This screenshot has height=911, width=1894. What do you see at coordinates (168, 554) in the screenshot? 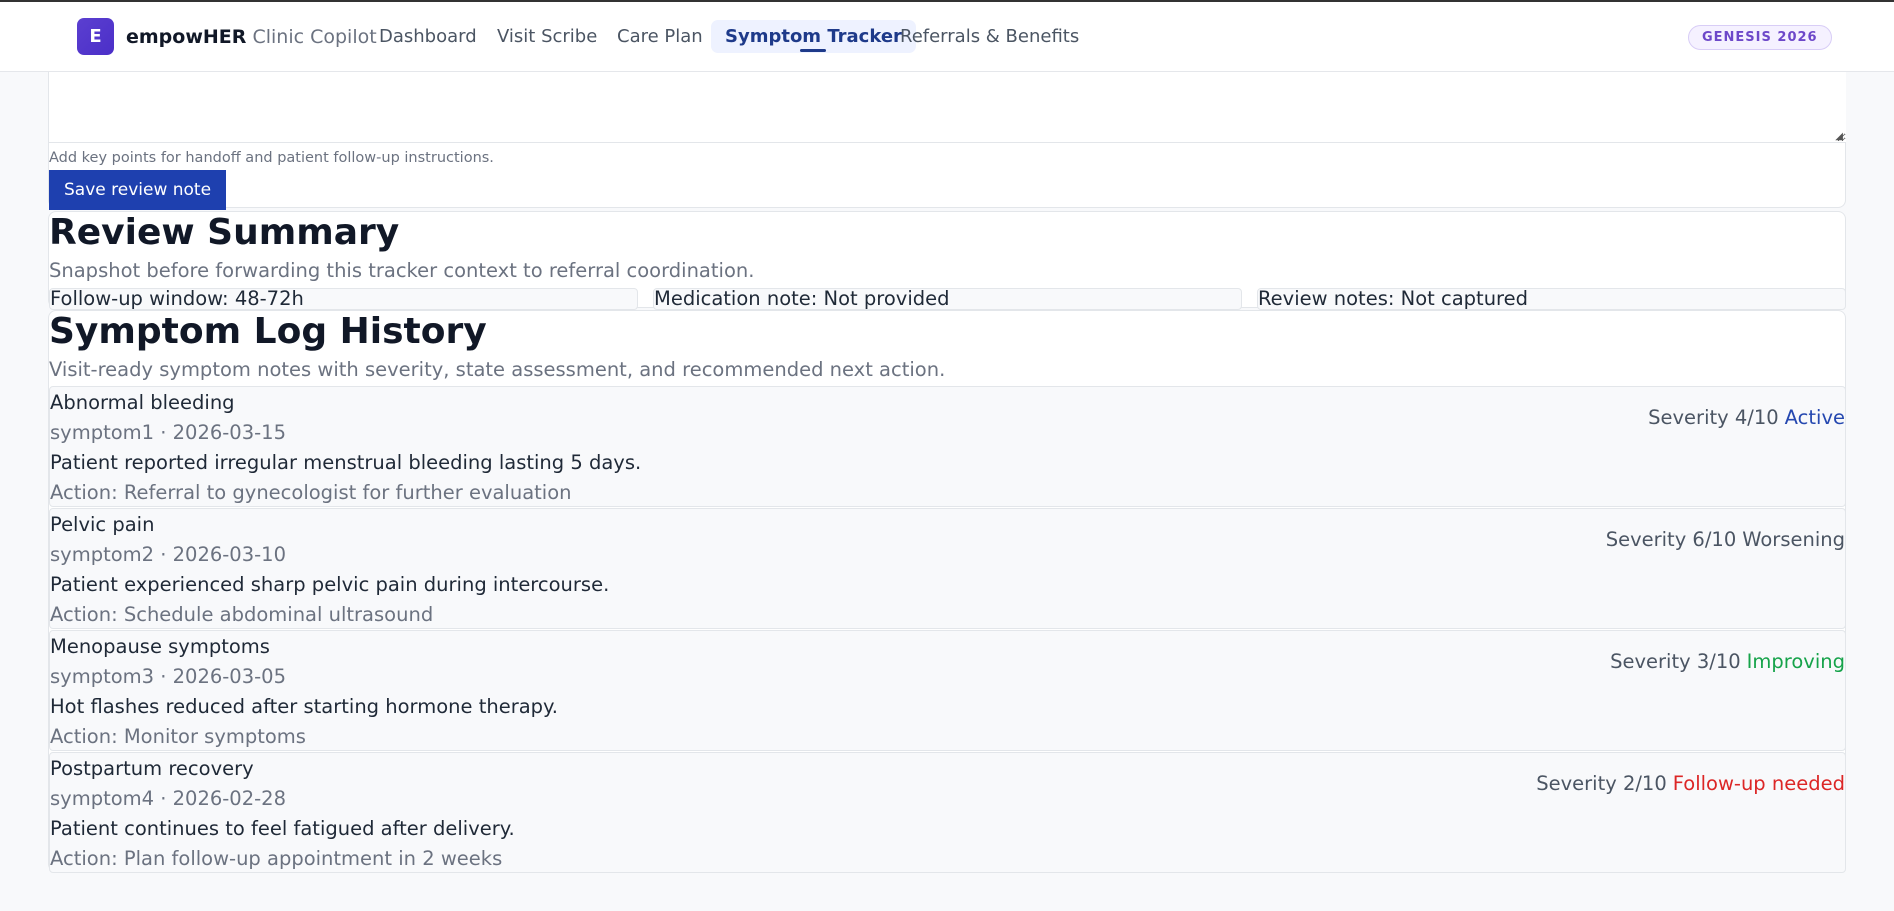
I see `entry-meta: symptom2 · 2026-03-10` at bounding box center [168, 554].